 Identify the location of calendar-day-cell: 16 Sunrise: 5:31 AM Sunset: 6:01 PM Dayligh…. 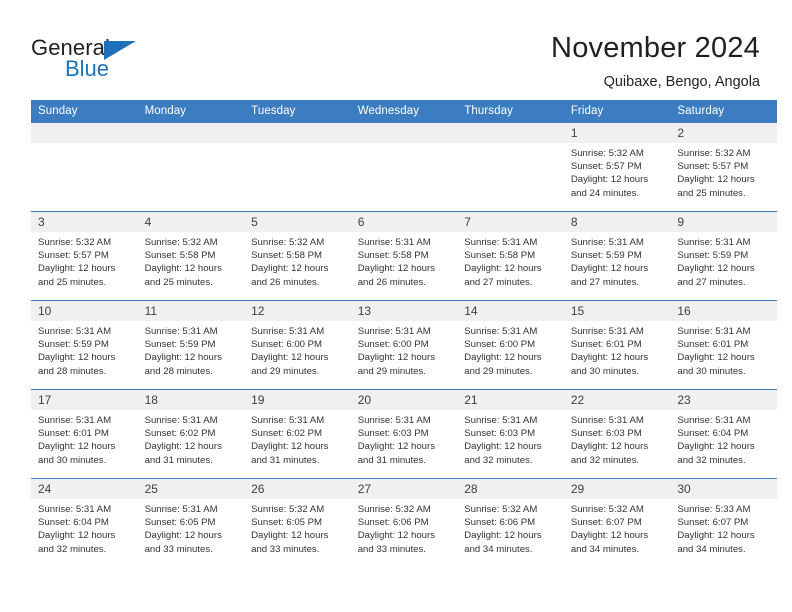
(723, 345).